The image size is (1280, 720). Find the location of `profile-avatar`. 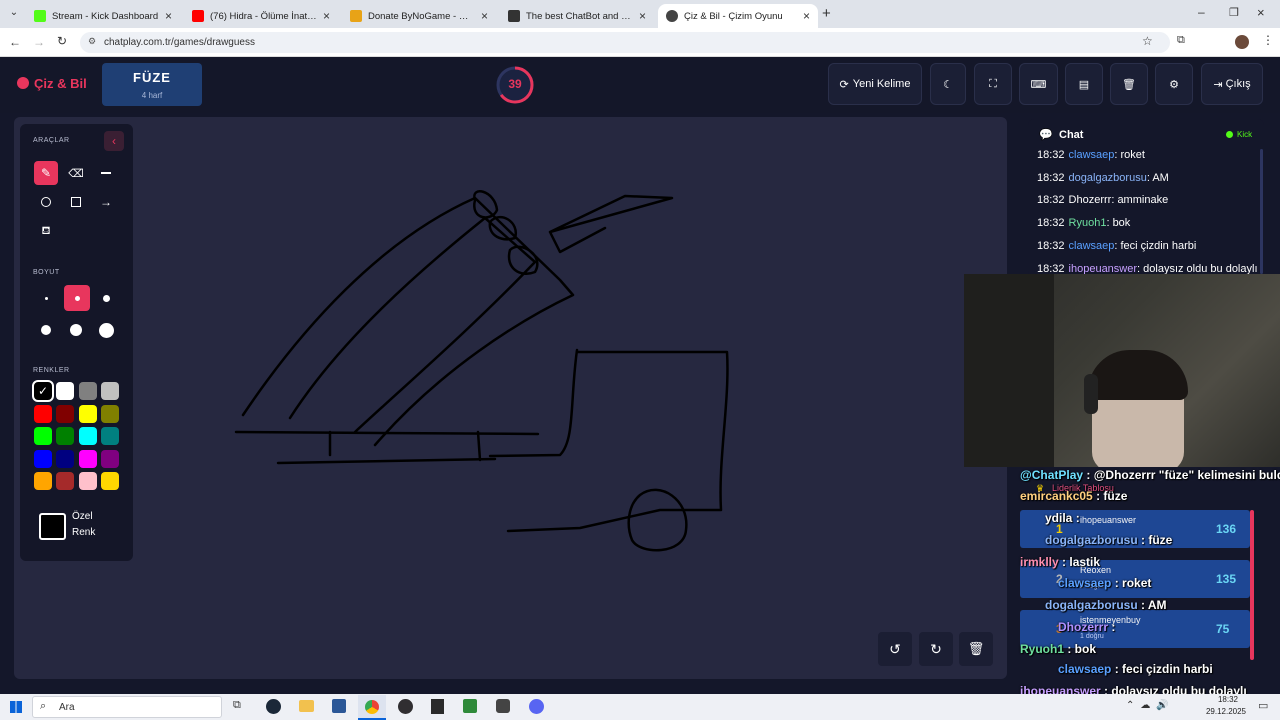

profile-avatar is located at coordinates (1242, 42).